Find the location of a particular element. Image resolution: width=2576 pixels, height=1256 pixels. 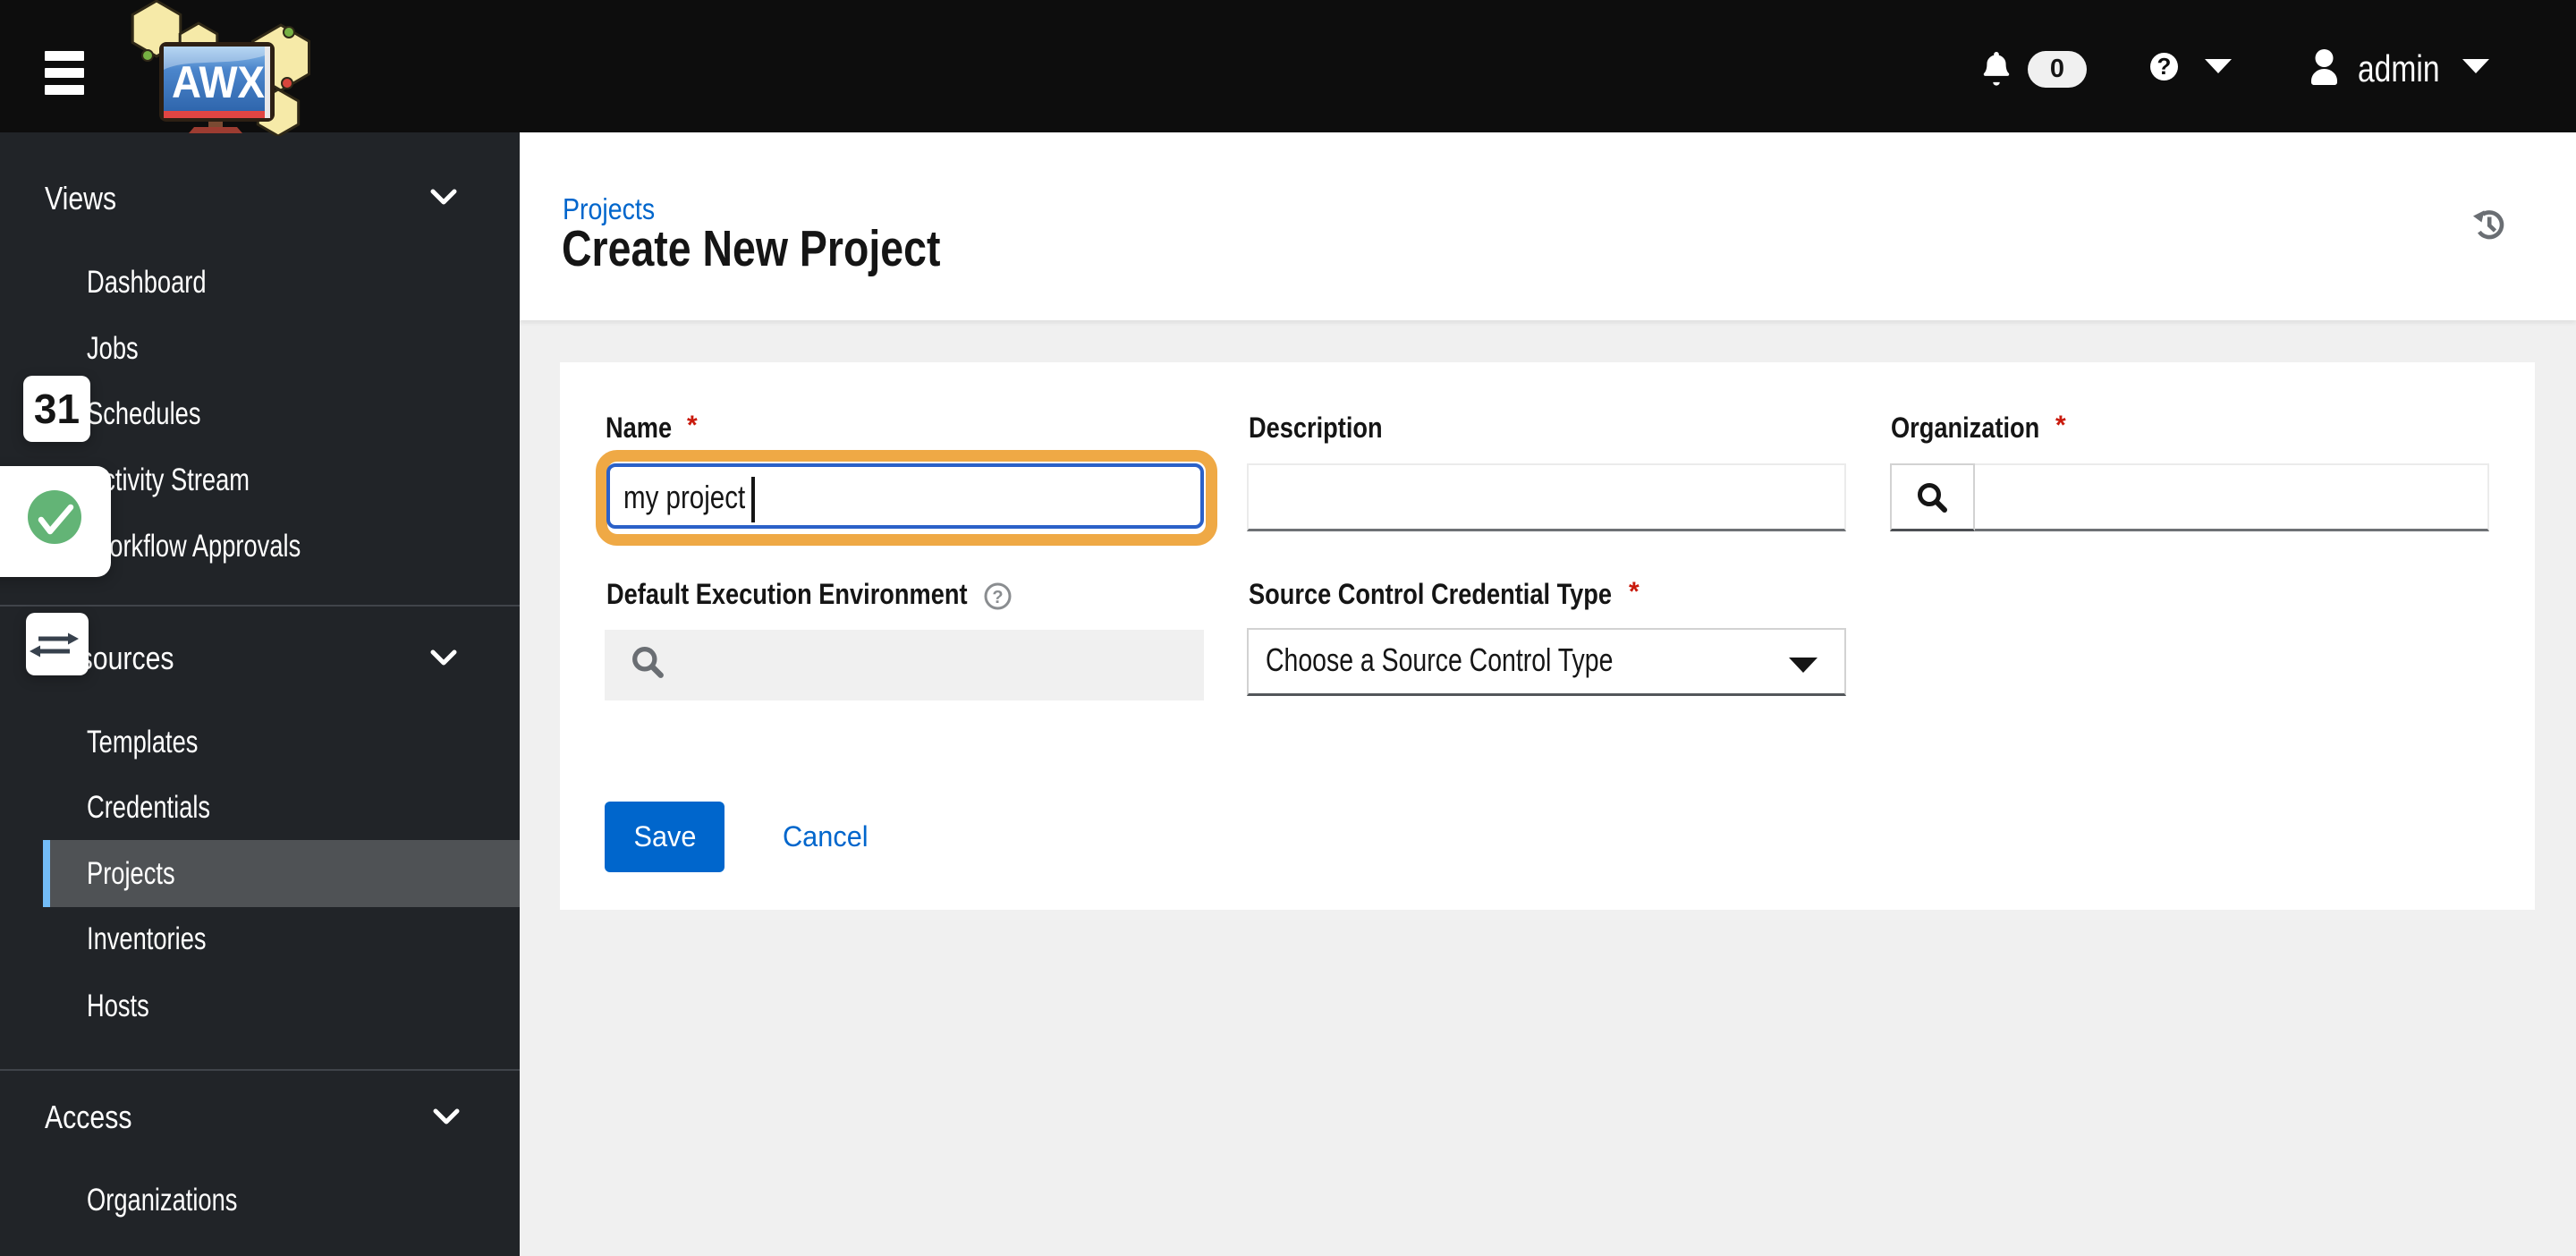

svg-text: AWX is located at coordinates (218, 82).